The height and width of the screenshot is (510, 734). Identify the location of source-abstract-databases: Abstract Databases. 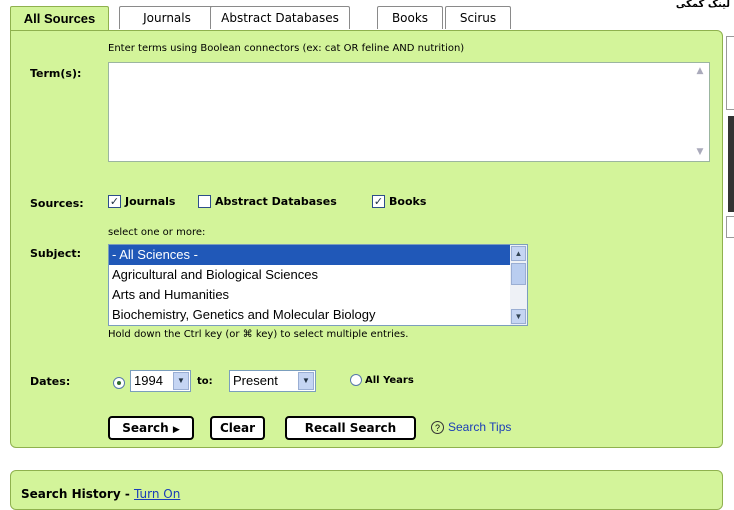
(267, 201).